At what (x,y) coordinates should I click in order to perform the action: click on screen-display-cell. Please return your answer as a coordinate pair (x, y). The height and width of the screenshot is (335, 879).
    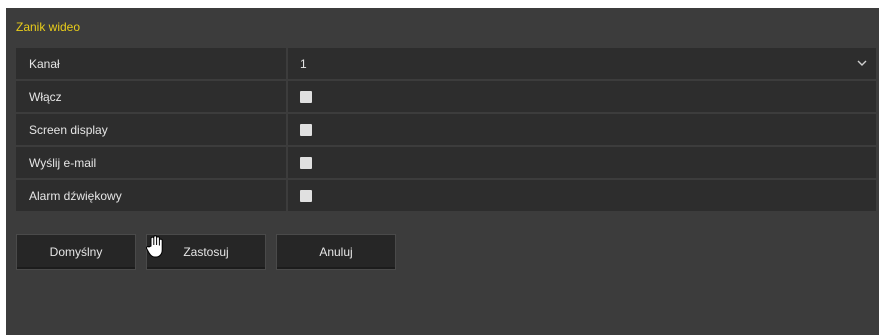
    Looking at the image, I should click on (582, 129).